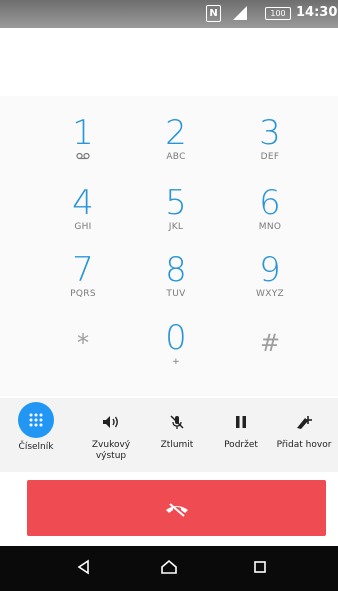 The image size is (338, 591). I want to click on key-3: 3 DEF, so click(270, 139).